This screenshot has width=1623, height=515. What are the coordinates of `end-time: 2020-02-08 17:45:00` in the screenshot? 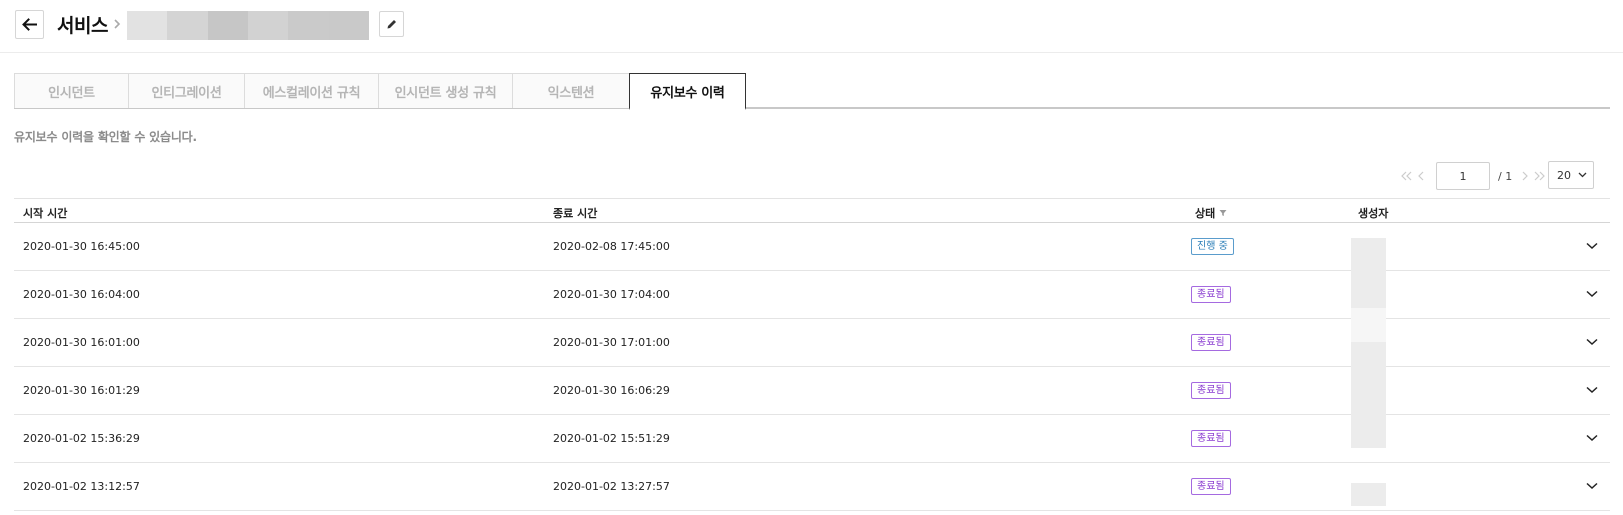 It's located at (611, 246).